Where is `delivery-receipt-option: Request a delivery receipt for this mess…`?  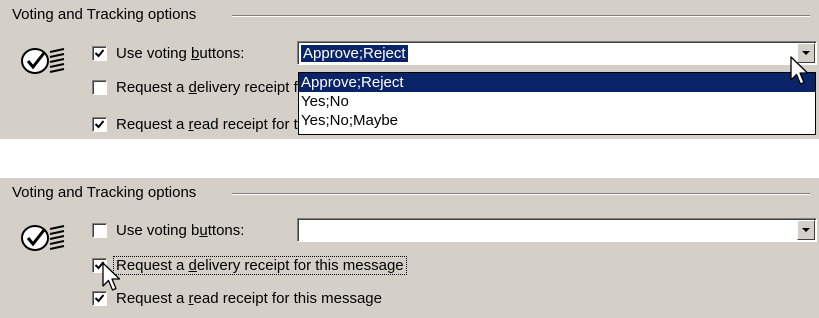 delivery-receipt-option: Request a delivery receipt for this mess… is located at coordinates (249, 265).